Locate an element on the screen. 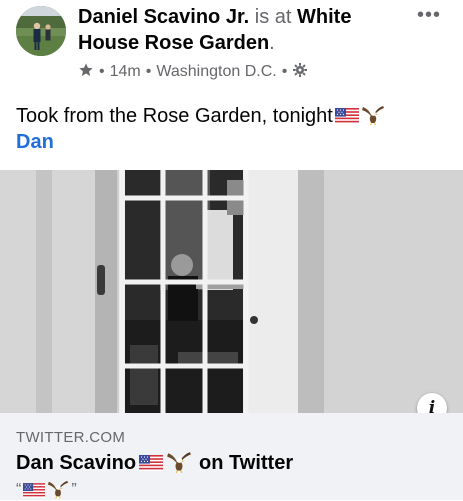 The height and width of the screenshot is (501, 463). author-name: Daniel Scavino Jr. is located at coordinates (163, 17).